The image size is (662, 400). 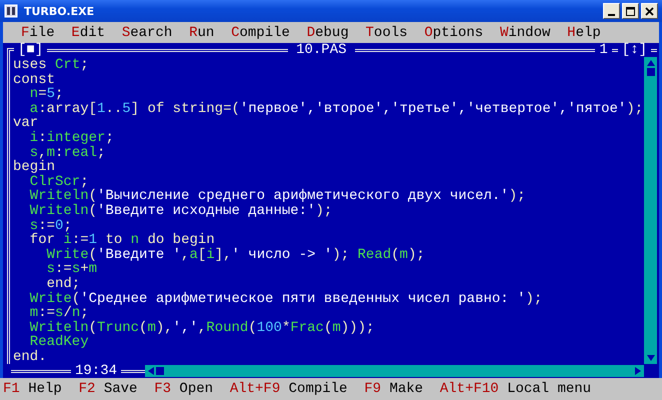 What do you see at coordinates (584, 32) in the screenshot?
I see `menu-item: Help` at bounding box center [584, 32].